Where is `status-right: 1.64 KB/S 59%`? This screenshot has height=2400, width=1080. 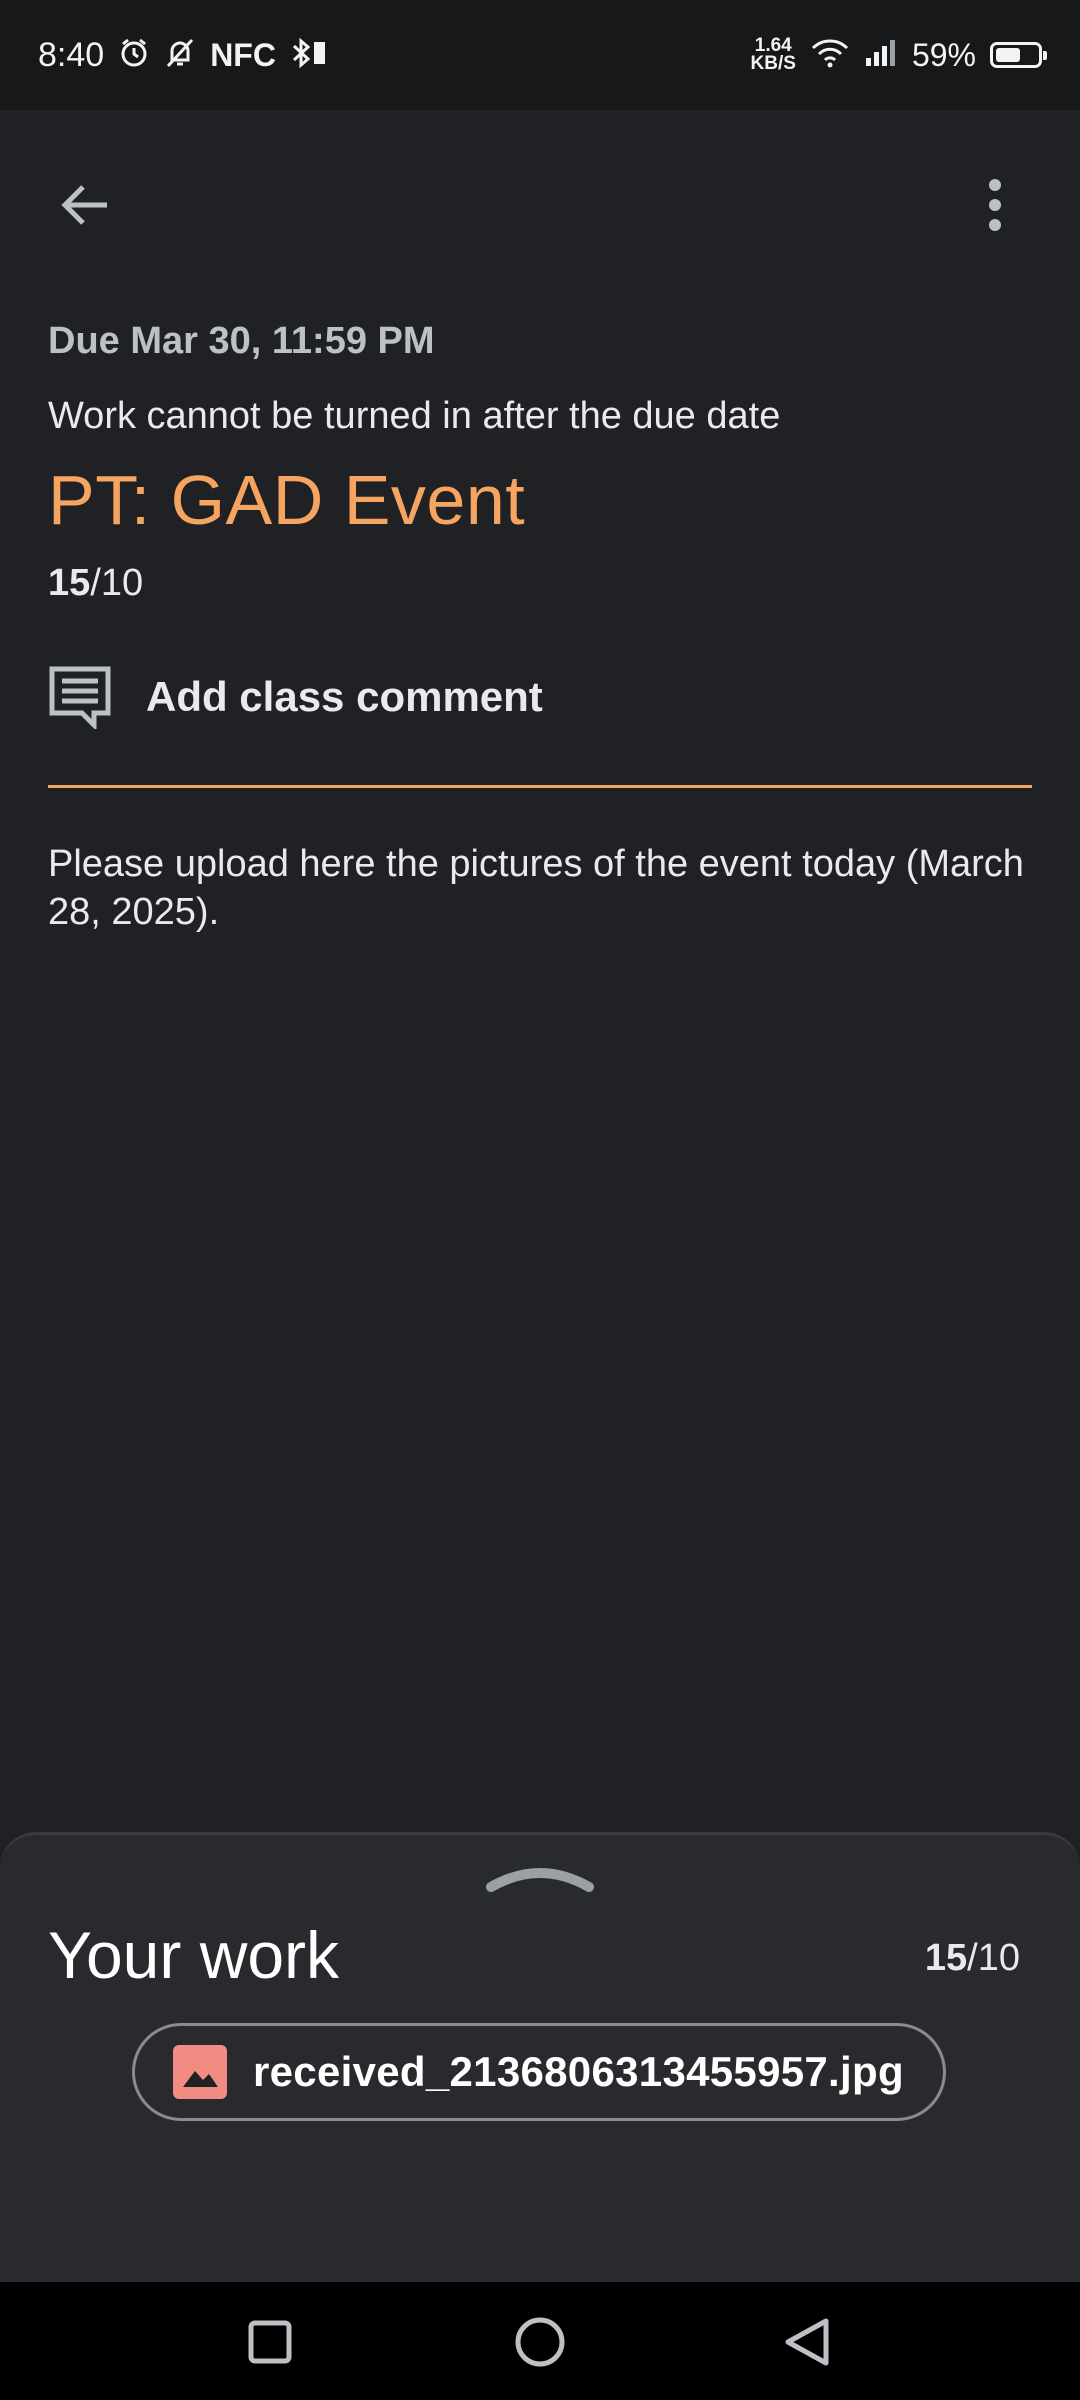 status-right: 1.64 KB/S 59% is located at coordinates (898, 55).